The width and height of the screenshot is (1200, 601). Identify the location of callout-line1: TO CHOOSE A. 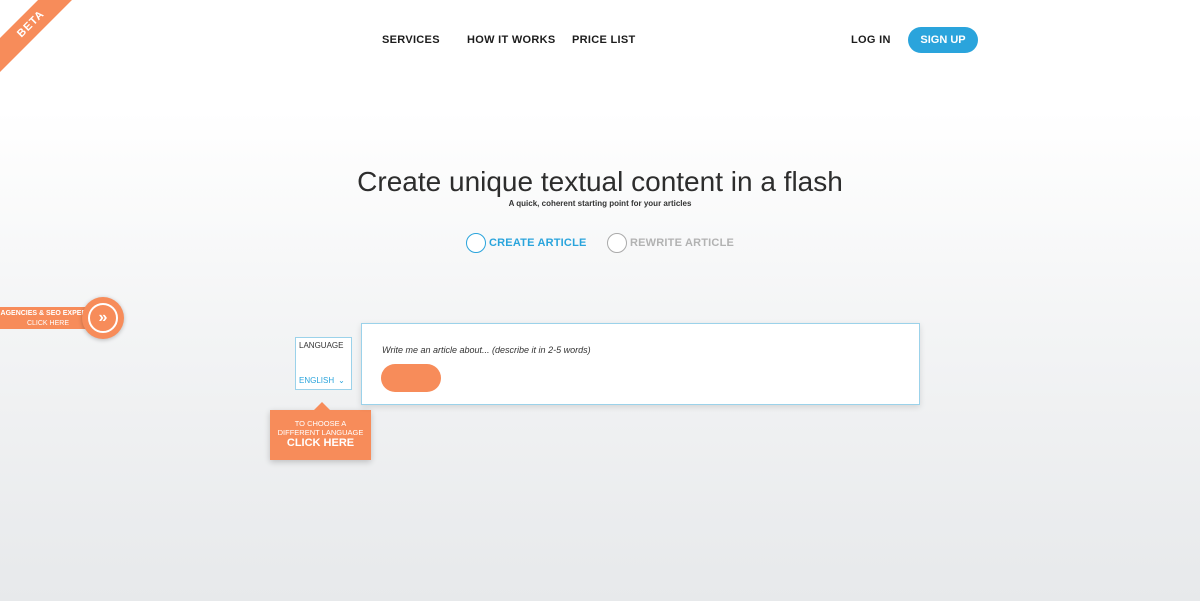
(320, 423).